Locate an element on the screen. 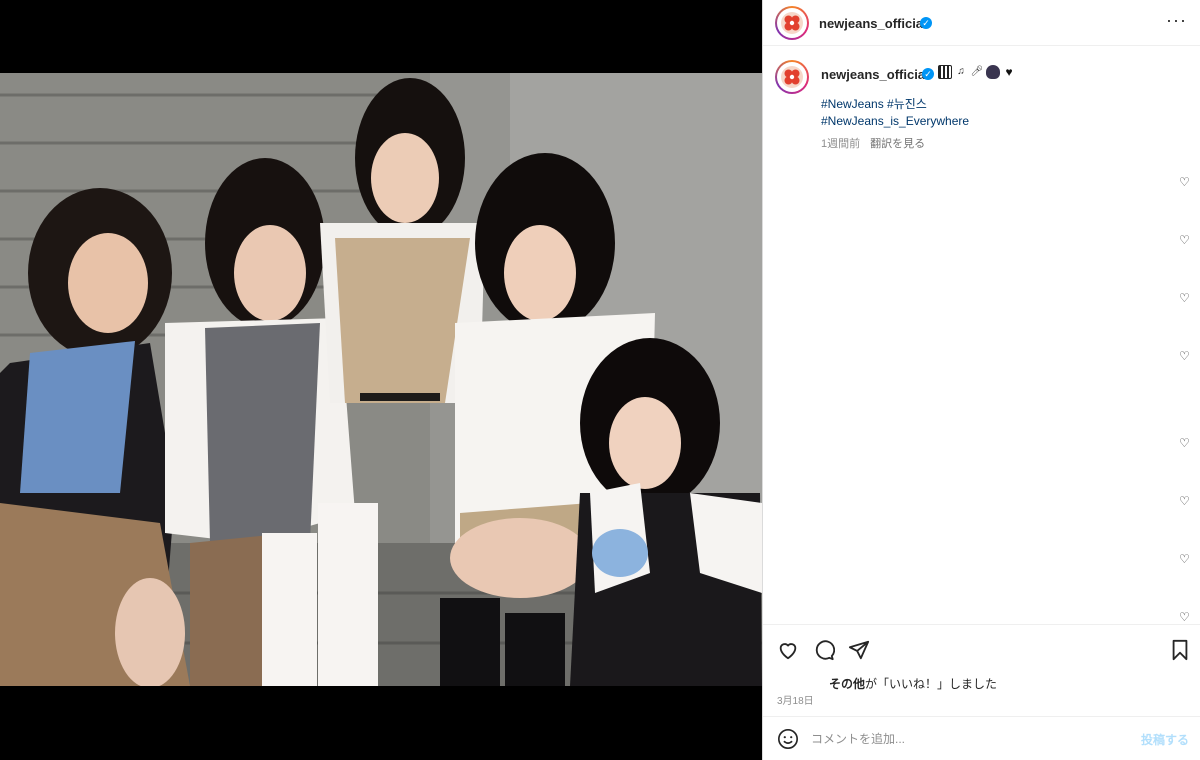  comment-bar: 投稿する is located at coordinates (981, 738).